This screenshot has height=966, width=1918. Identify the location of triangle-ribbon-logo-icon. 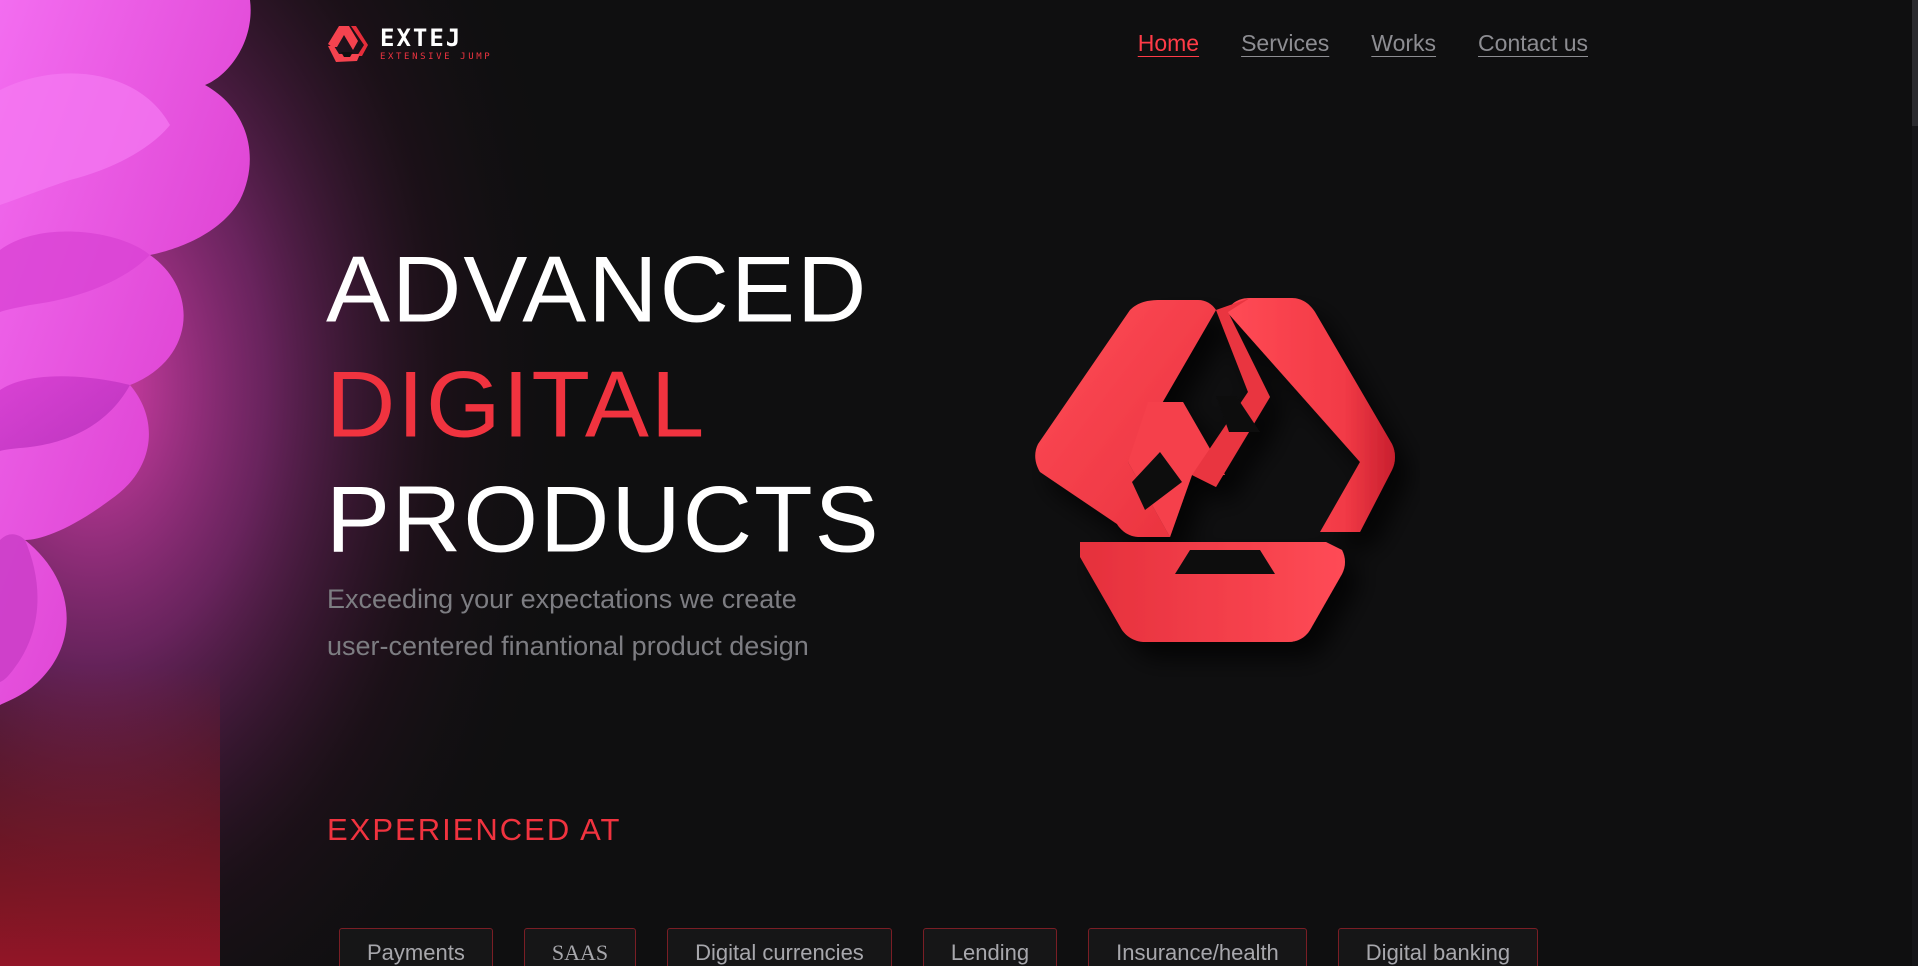
(348, 44).